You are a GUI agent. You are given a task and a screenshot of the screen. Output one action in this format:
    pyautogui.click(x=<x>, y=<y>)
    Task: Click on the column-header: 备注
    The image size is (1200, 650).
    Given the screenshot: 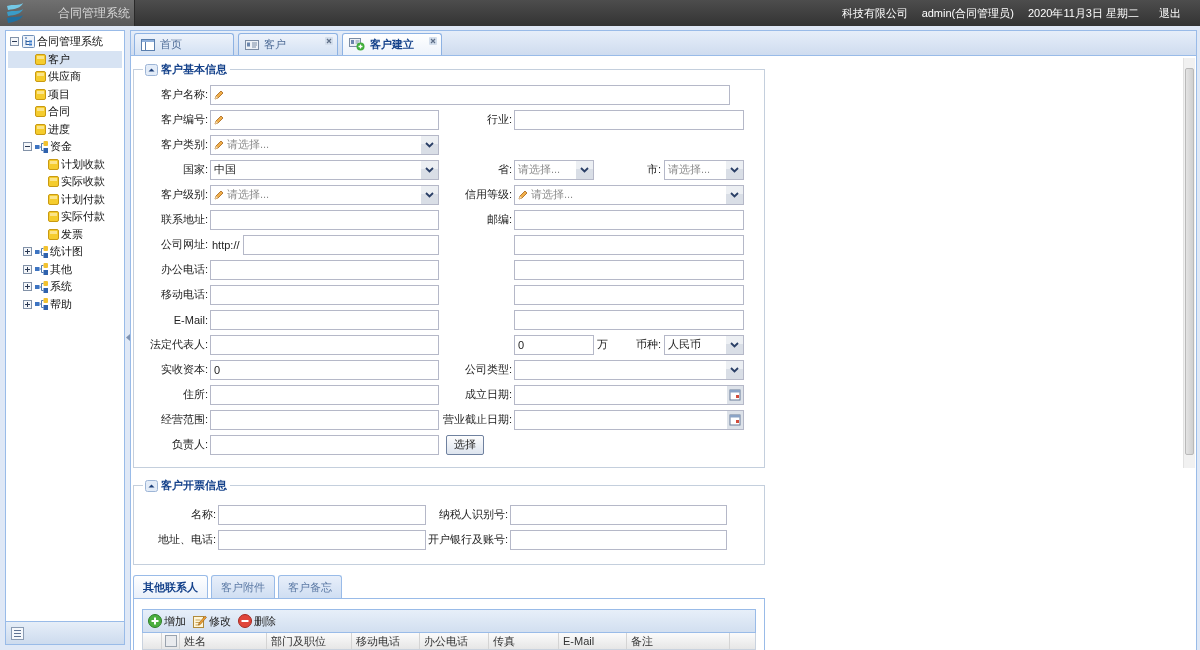 What is the action you would take?
    pyautogui.click(x=678, y=641)
    